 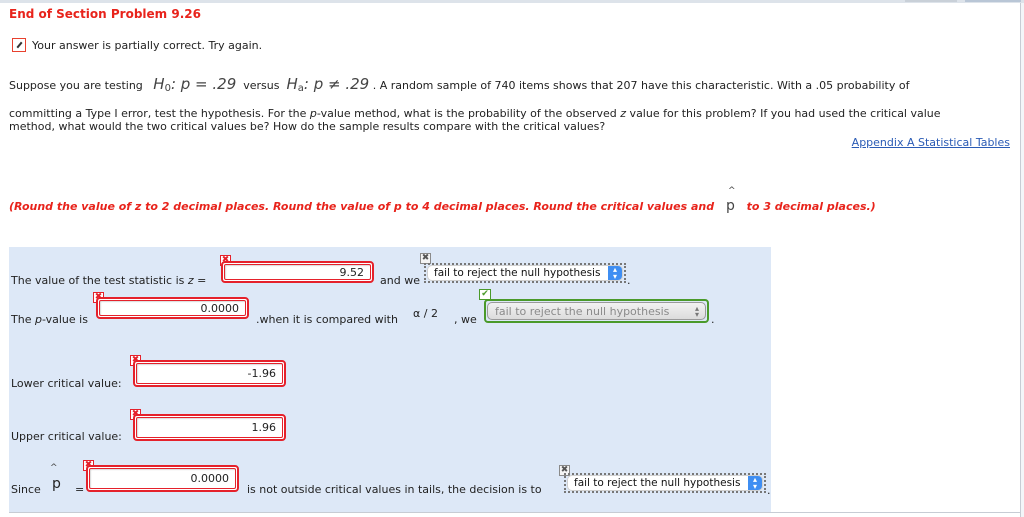 I want to click on decision1-select: fail to reject the null hypothesis ▴ ▾, so click(x=525, y=273).